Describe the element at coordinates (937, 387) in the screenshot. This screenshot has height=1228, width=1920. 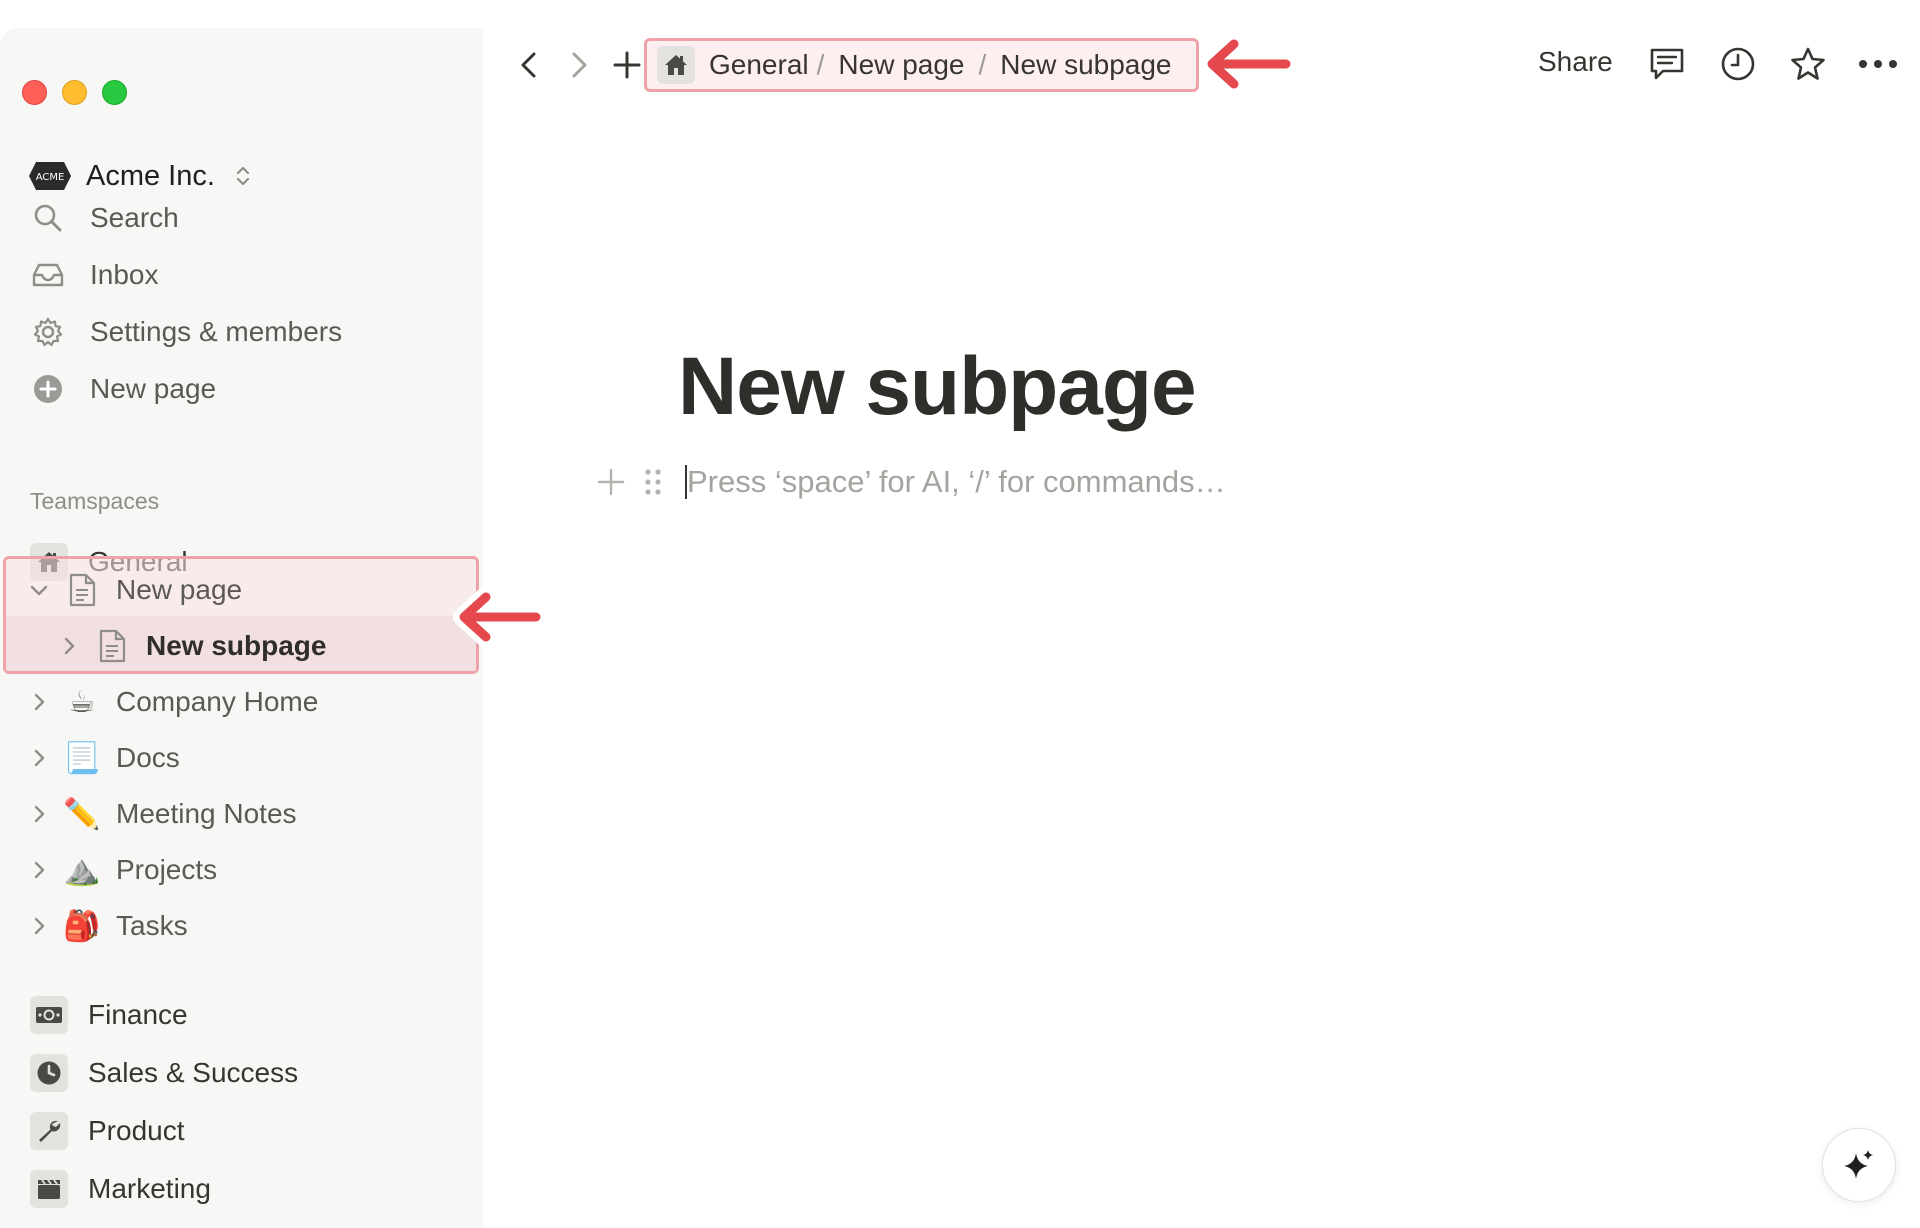
I see `page-title: New subpage` at that location.